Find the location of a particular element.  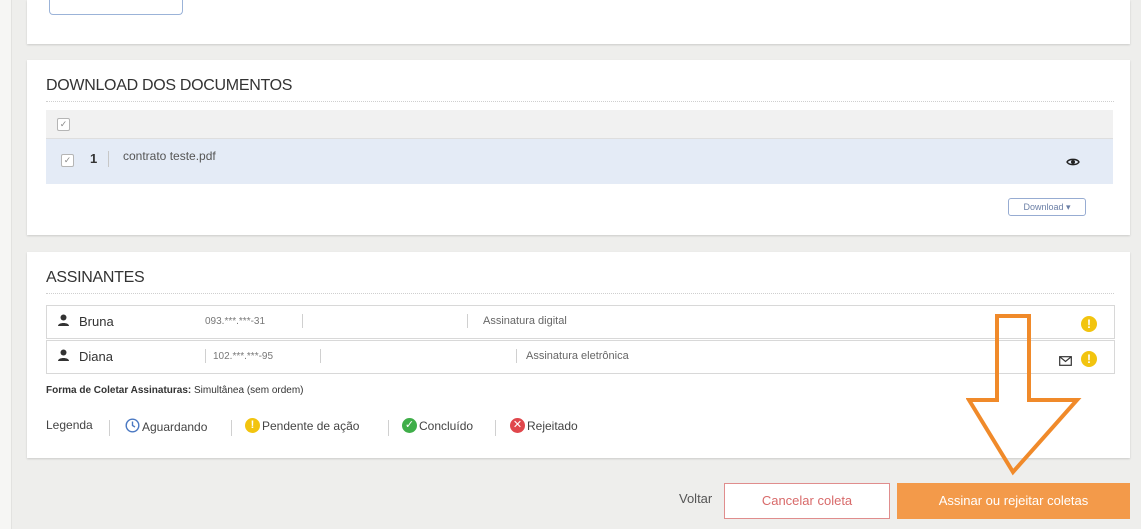

legend-item-label: Aguardando is located at coordinates (175, 427).